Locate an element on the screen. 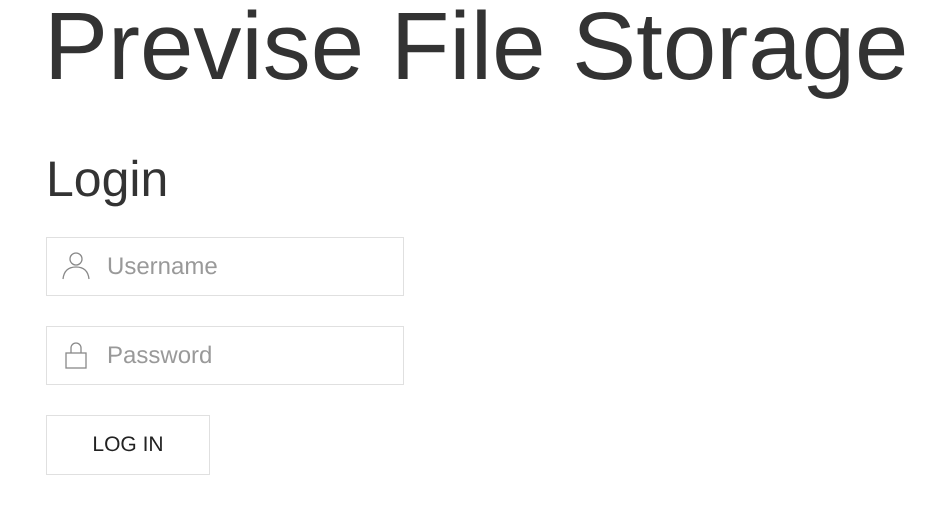  user-icon is located at coordinates (76, 266).